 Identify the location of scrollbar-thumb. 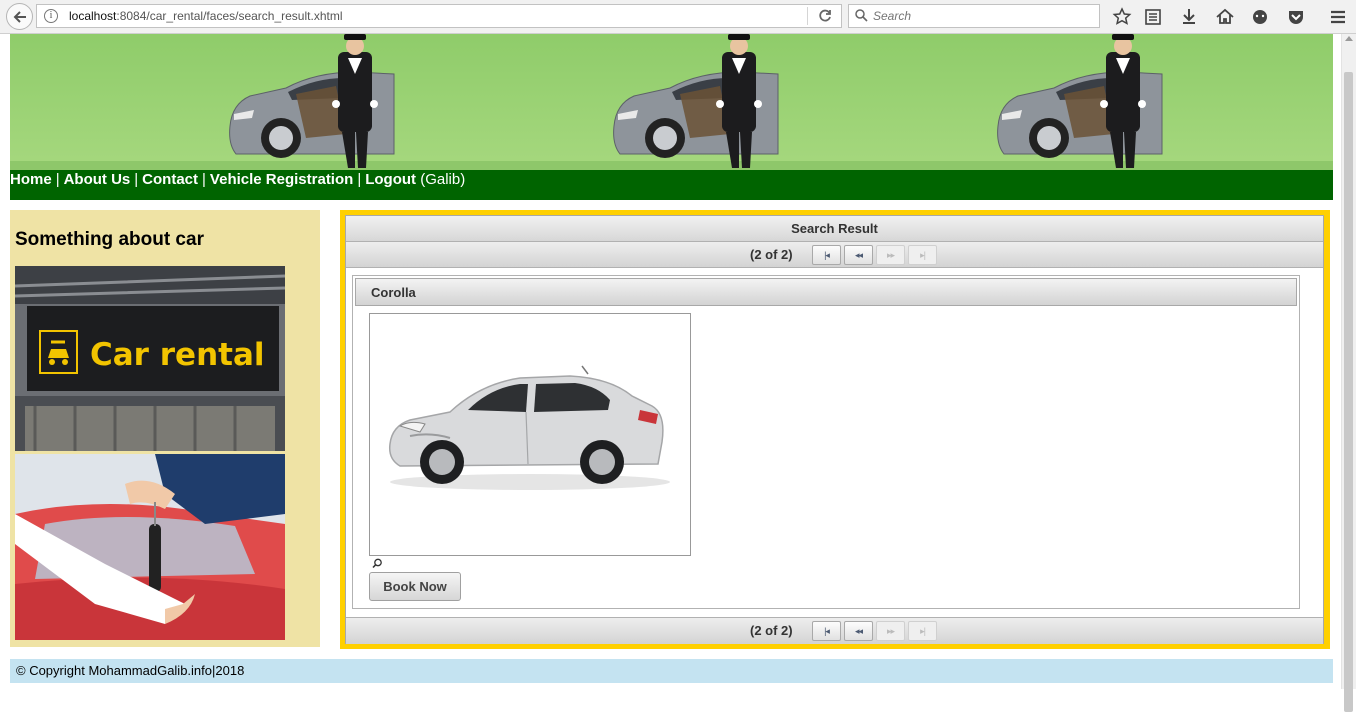
(1348, 392).